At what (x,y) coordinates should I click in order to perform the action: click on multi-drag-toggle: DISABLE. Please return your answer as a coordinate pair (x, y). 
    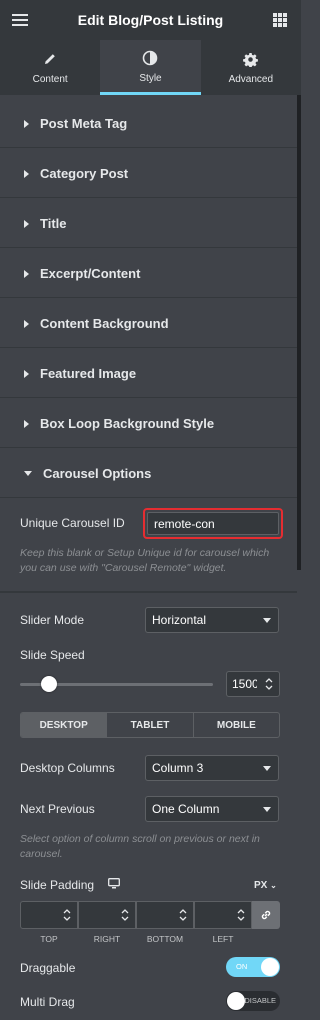
    Looking at the image, I should click on (253, 1001).